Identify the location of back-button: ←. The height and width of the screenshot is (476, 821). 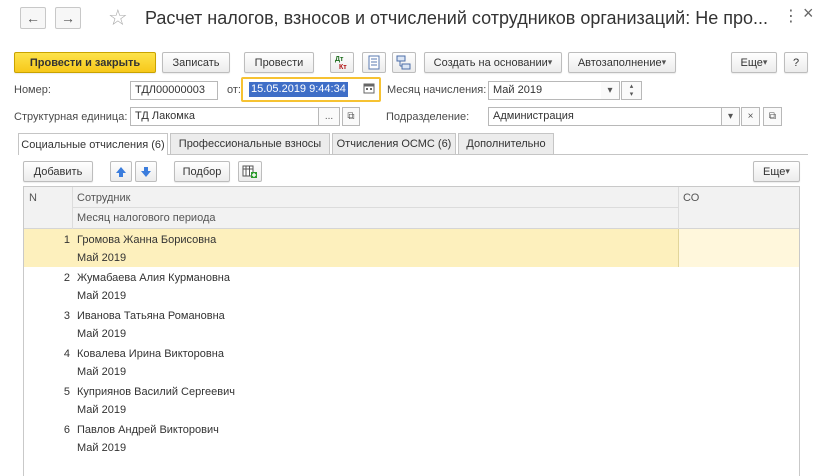
(33, 18).